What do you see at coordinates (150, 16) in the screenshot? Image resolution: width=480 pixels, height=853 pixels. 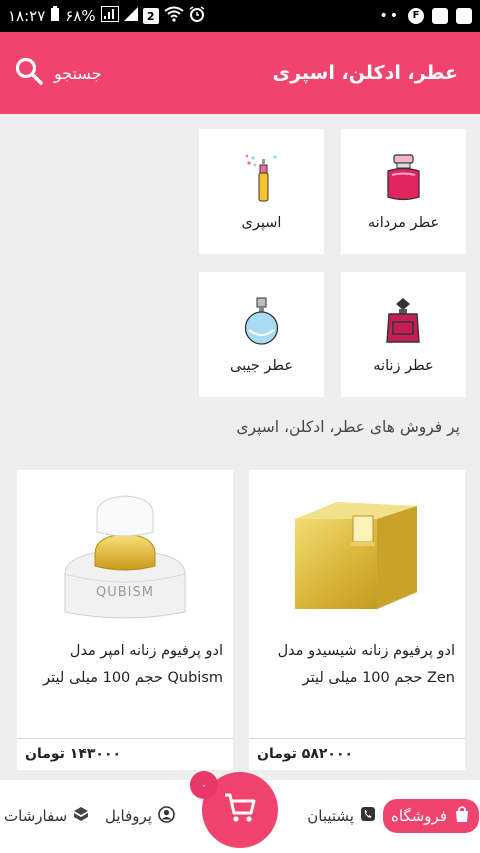 I see `sim-badge: 2` at bounding box center [150, 16].